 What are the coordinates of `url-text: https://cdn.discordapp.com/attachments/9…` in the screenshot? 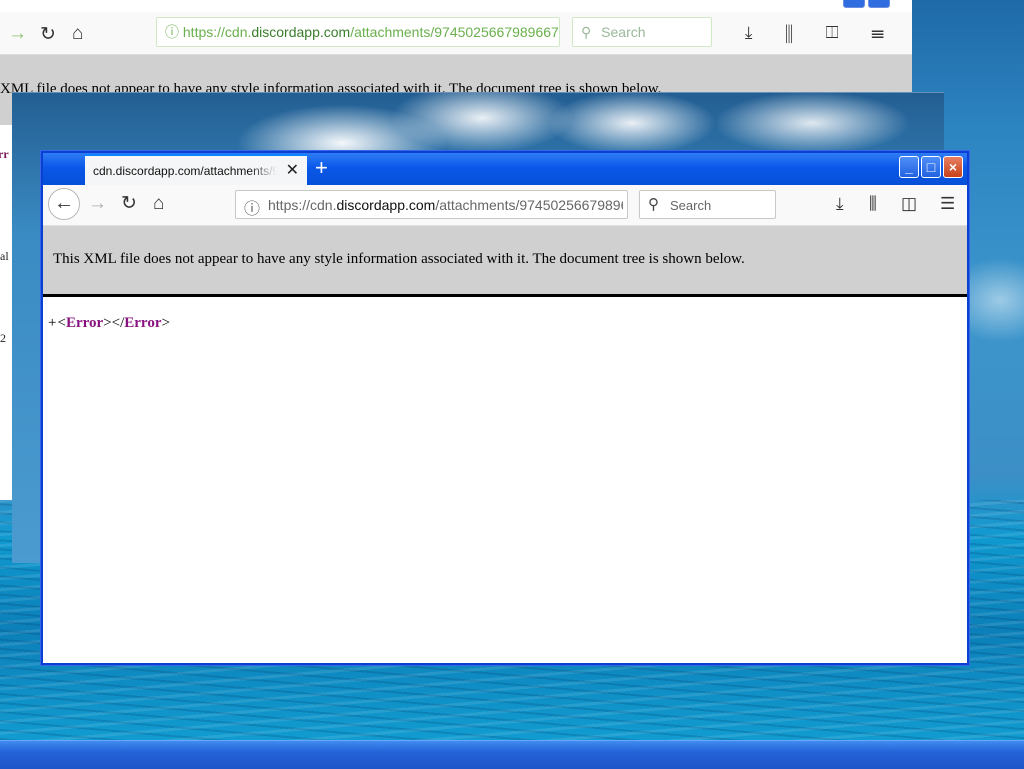 It's located at (445, 205).